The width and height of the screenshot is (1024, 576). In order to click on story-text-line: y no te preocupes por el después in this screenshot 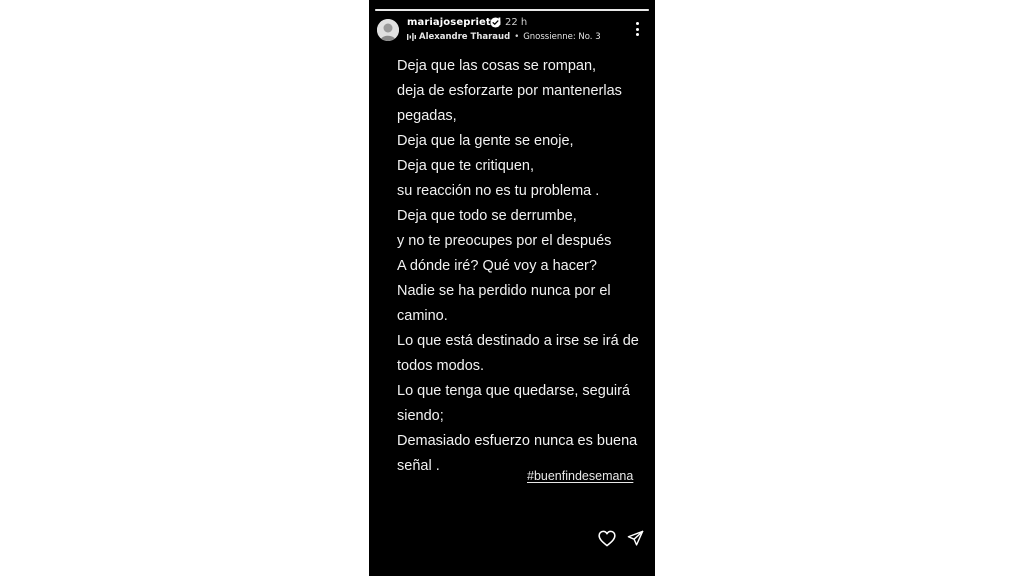, I will do `click(504, 241)`.